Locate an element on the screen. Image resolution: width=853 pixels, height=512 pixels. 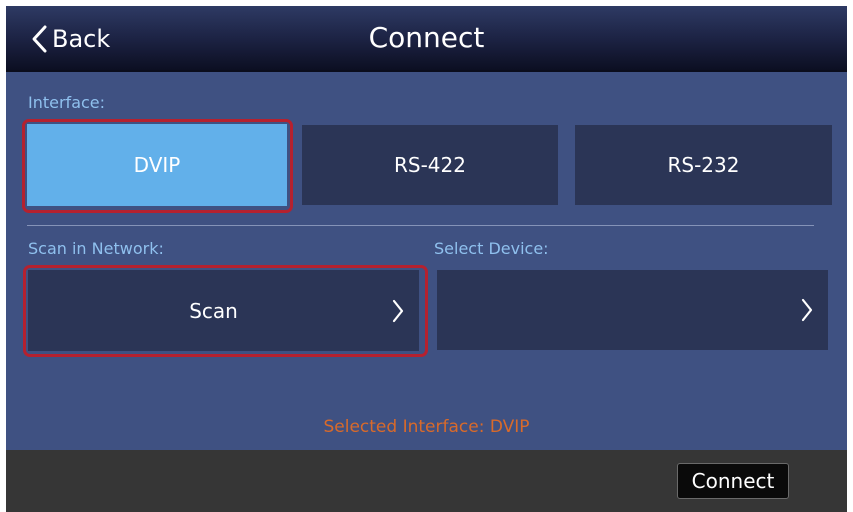
scan-label: Scan in Network: is located at coordinates (96, 248).